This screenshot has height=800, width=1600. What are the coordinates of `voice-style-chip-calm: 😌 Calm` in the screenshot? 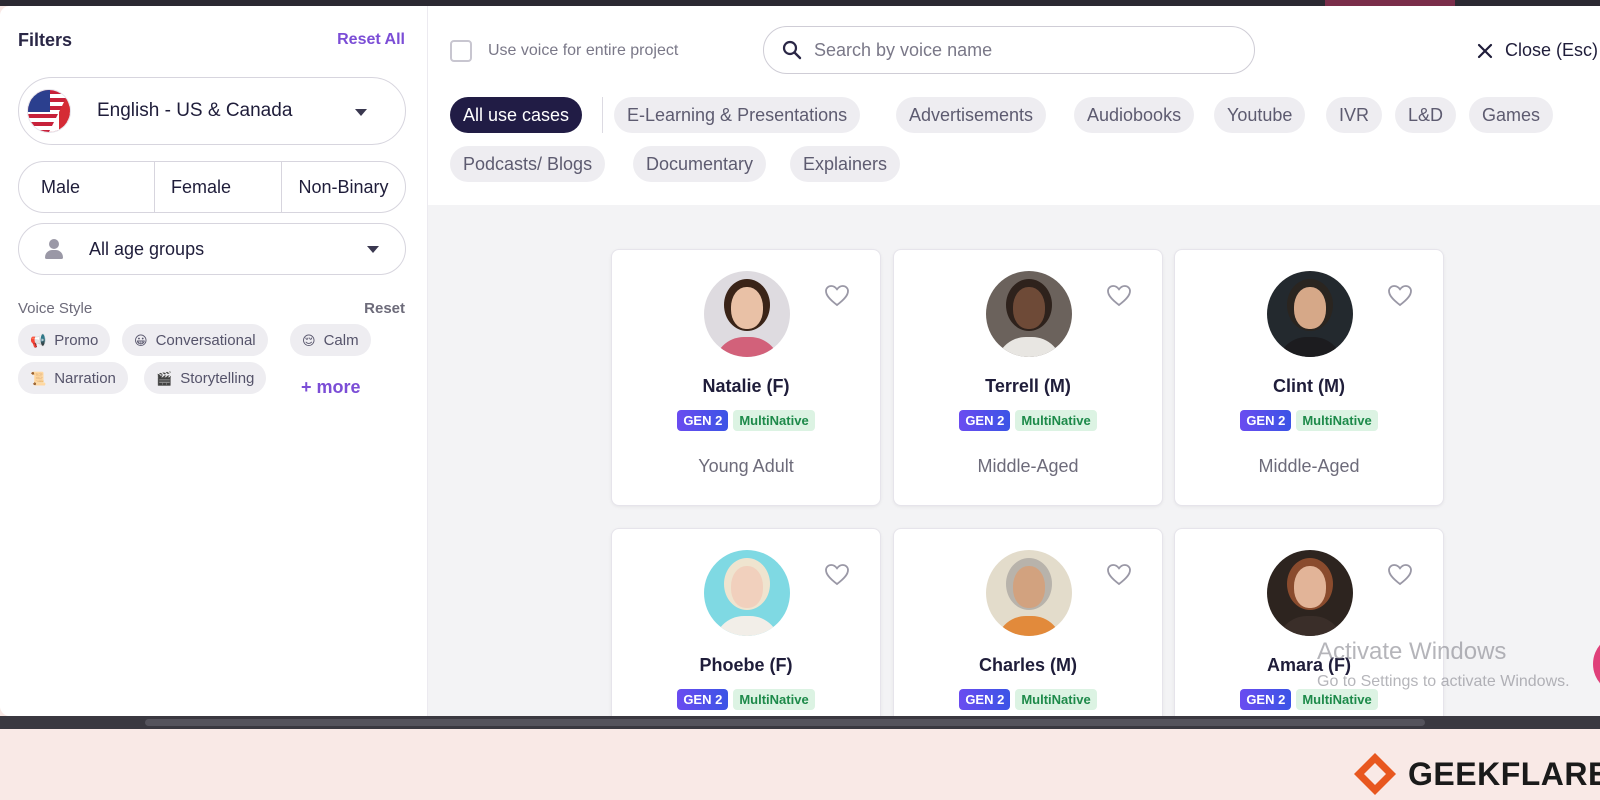 It's located at (330, 340).